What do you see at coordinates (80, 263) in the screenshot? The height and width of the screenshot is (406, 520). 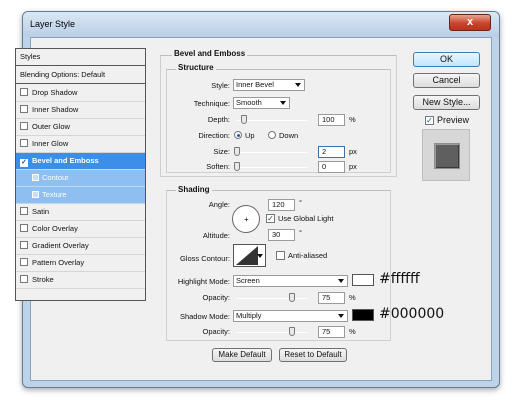 I see `style-item-pattern-overlay: Pattern Overlay` at bounding box center [80, 263].